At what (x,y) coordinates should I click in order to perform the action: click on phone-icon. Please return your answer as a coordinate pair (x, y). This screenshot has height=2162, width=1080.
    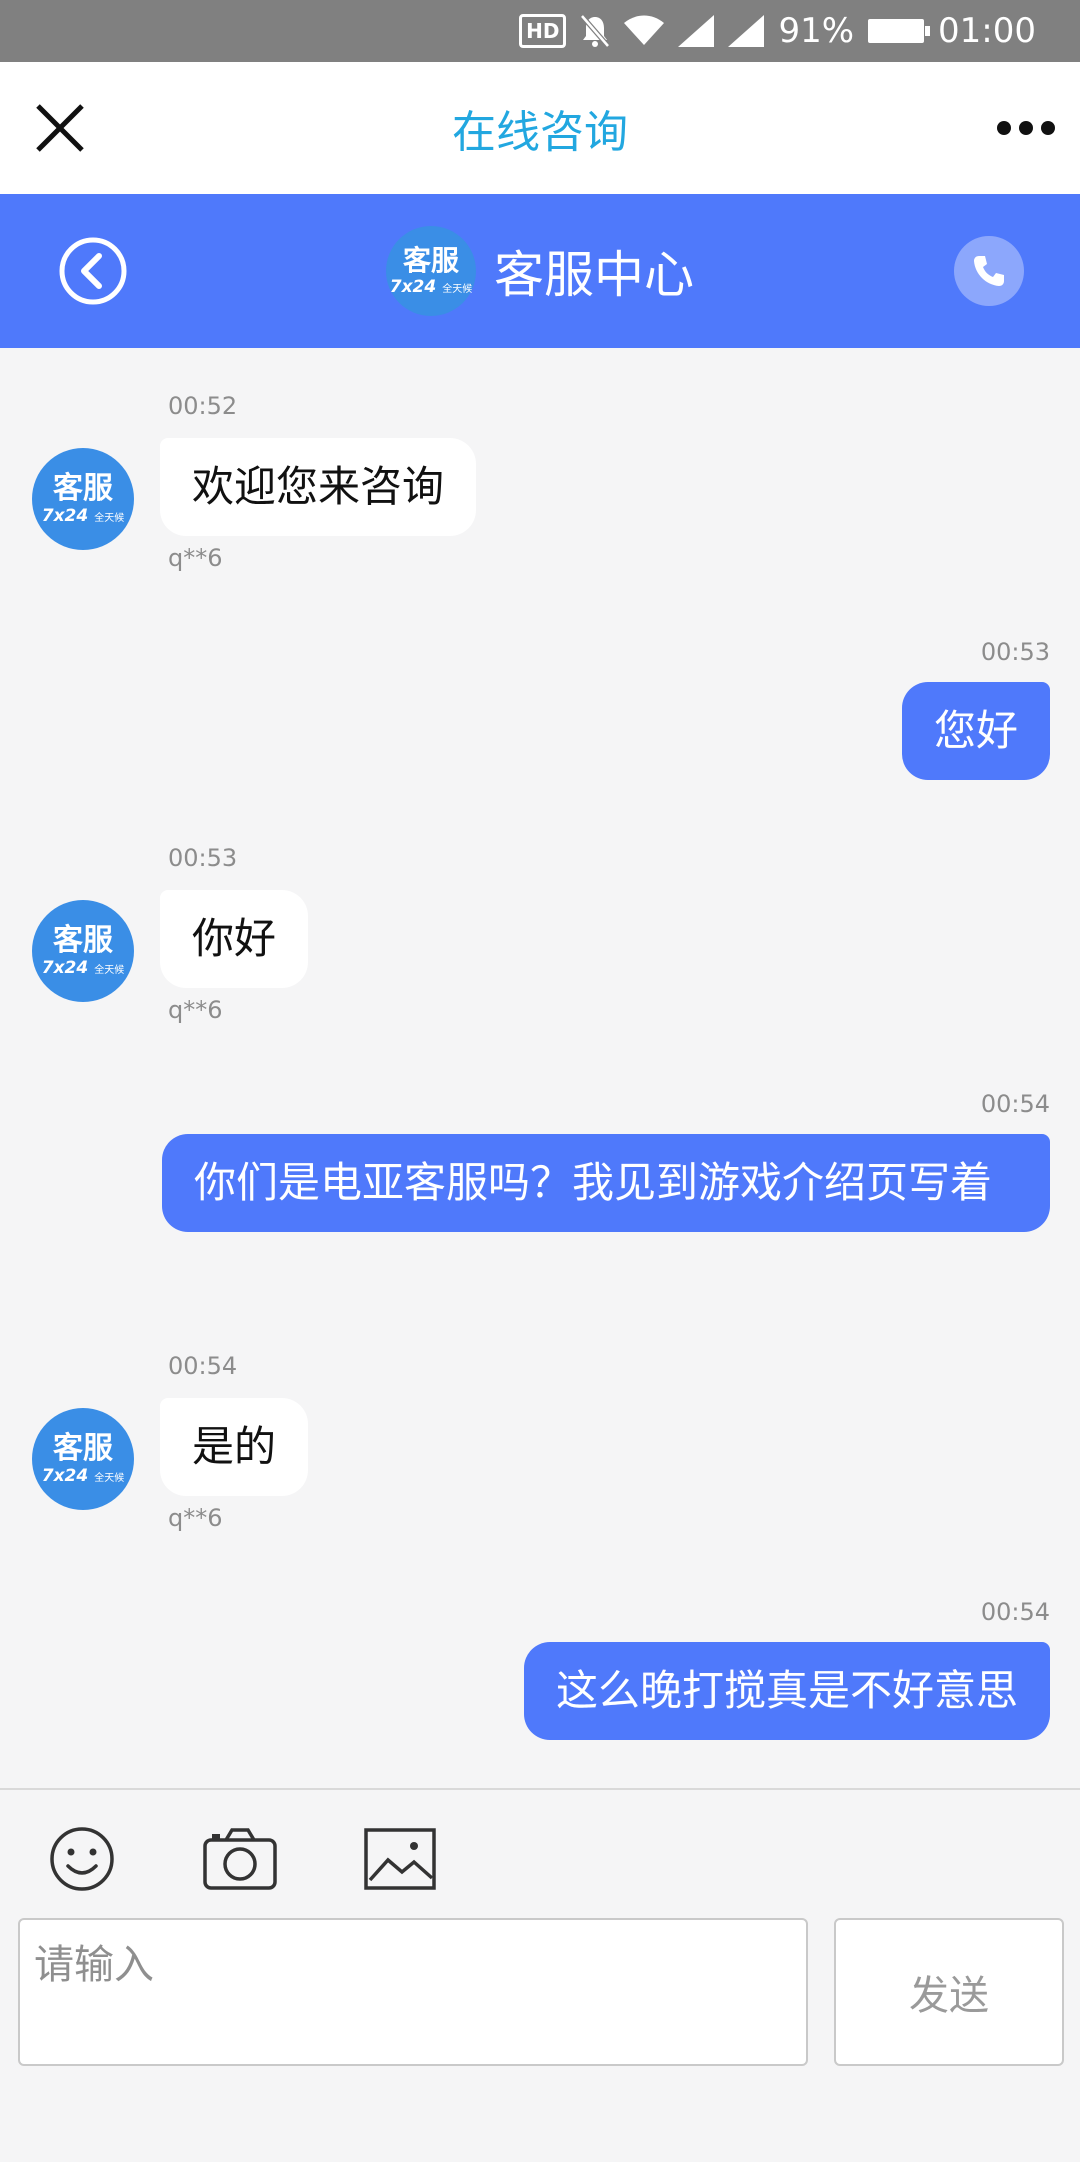
    Looking at the image, I should click on (989, 271).